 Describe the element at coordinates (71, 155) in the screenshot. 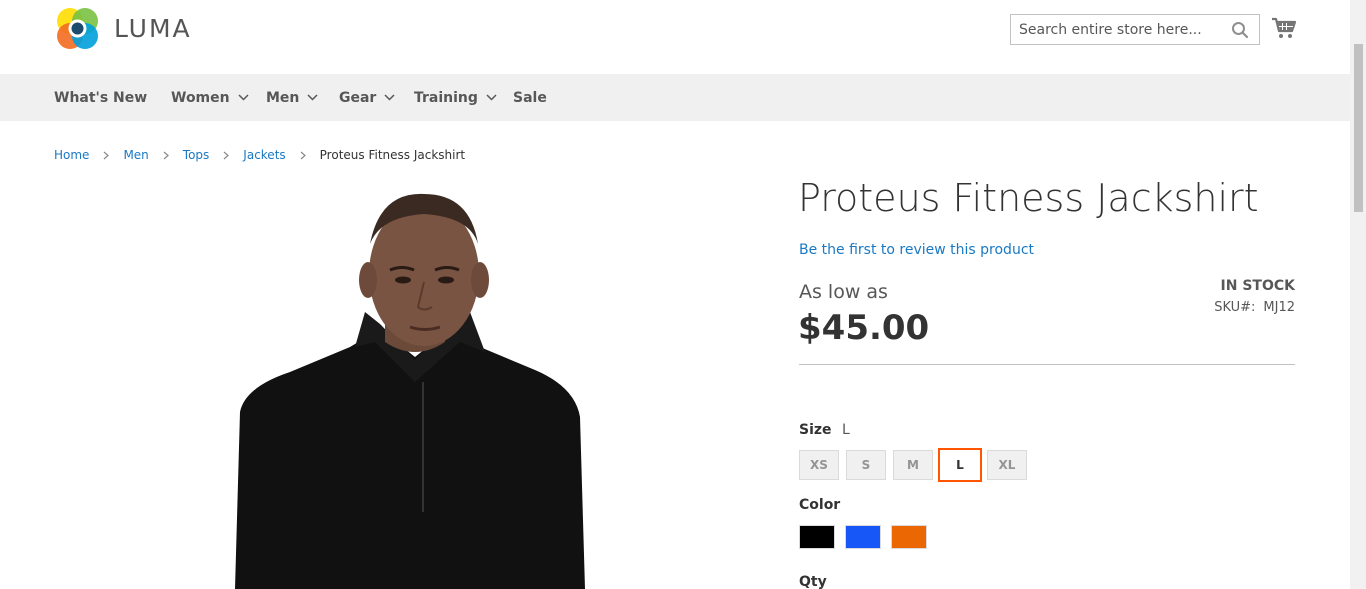

I see `breadcrumb-home: Home` at that location.